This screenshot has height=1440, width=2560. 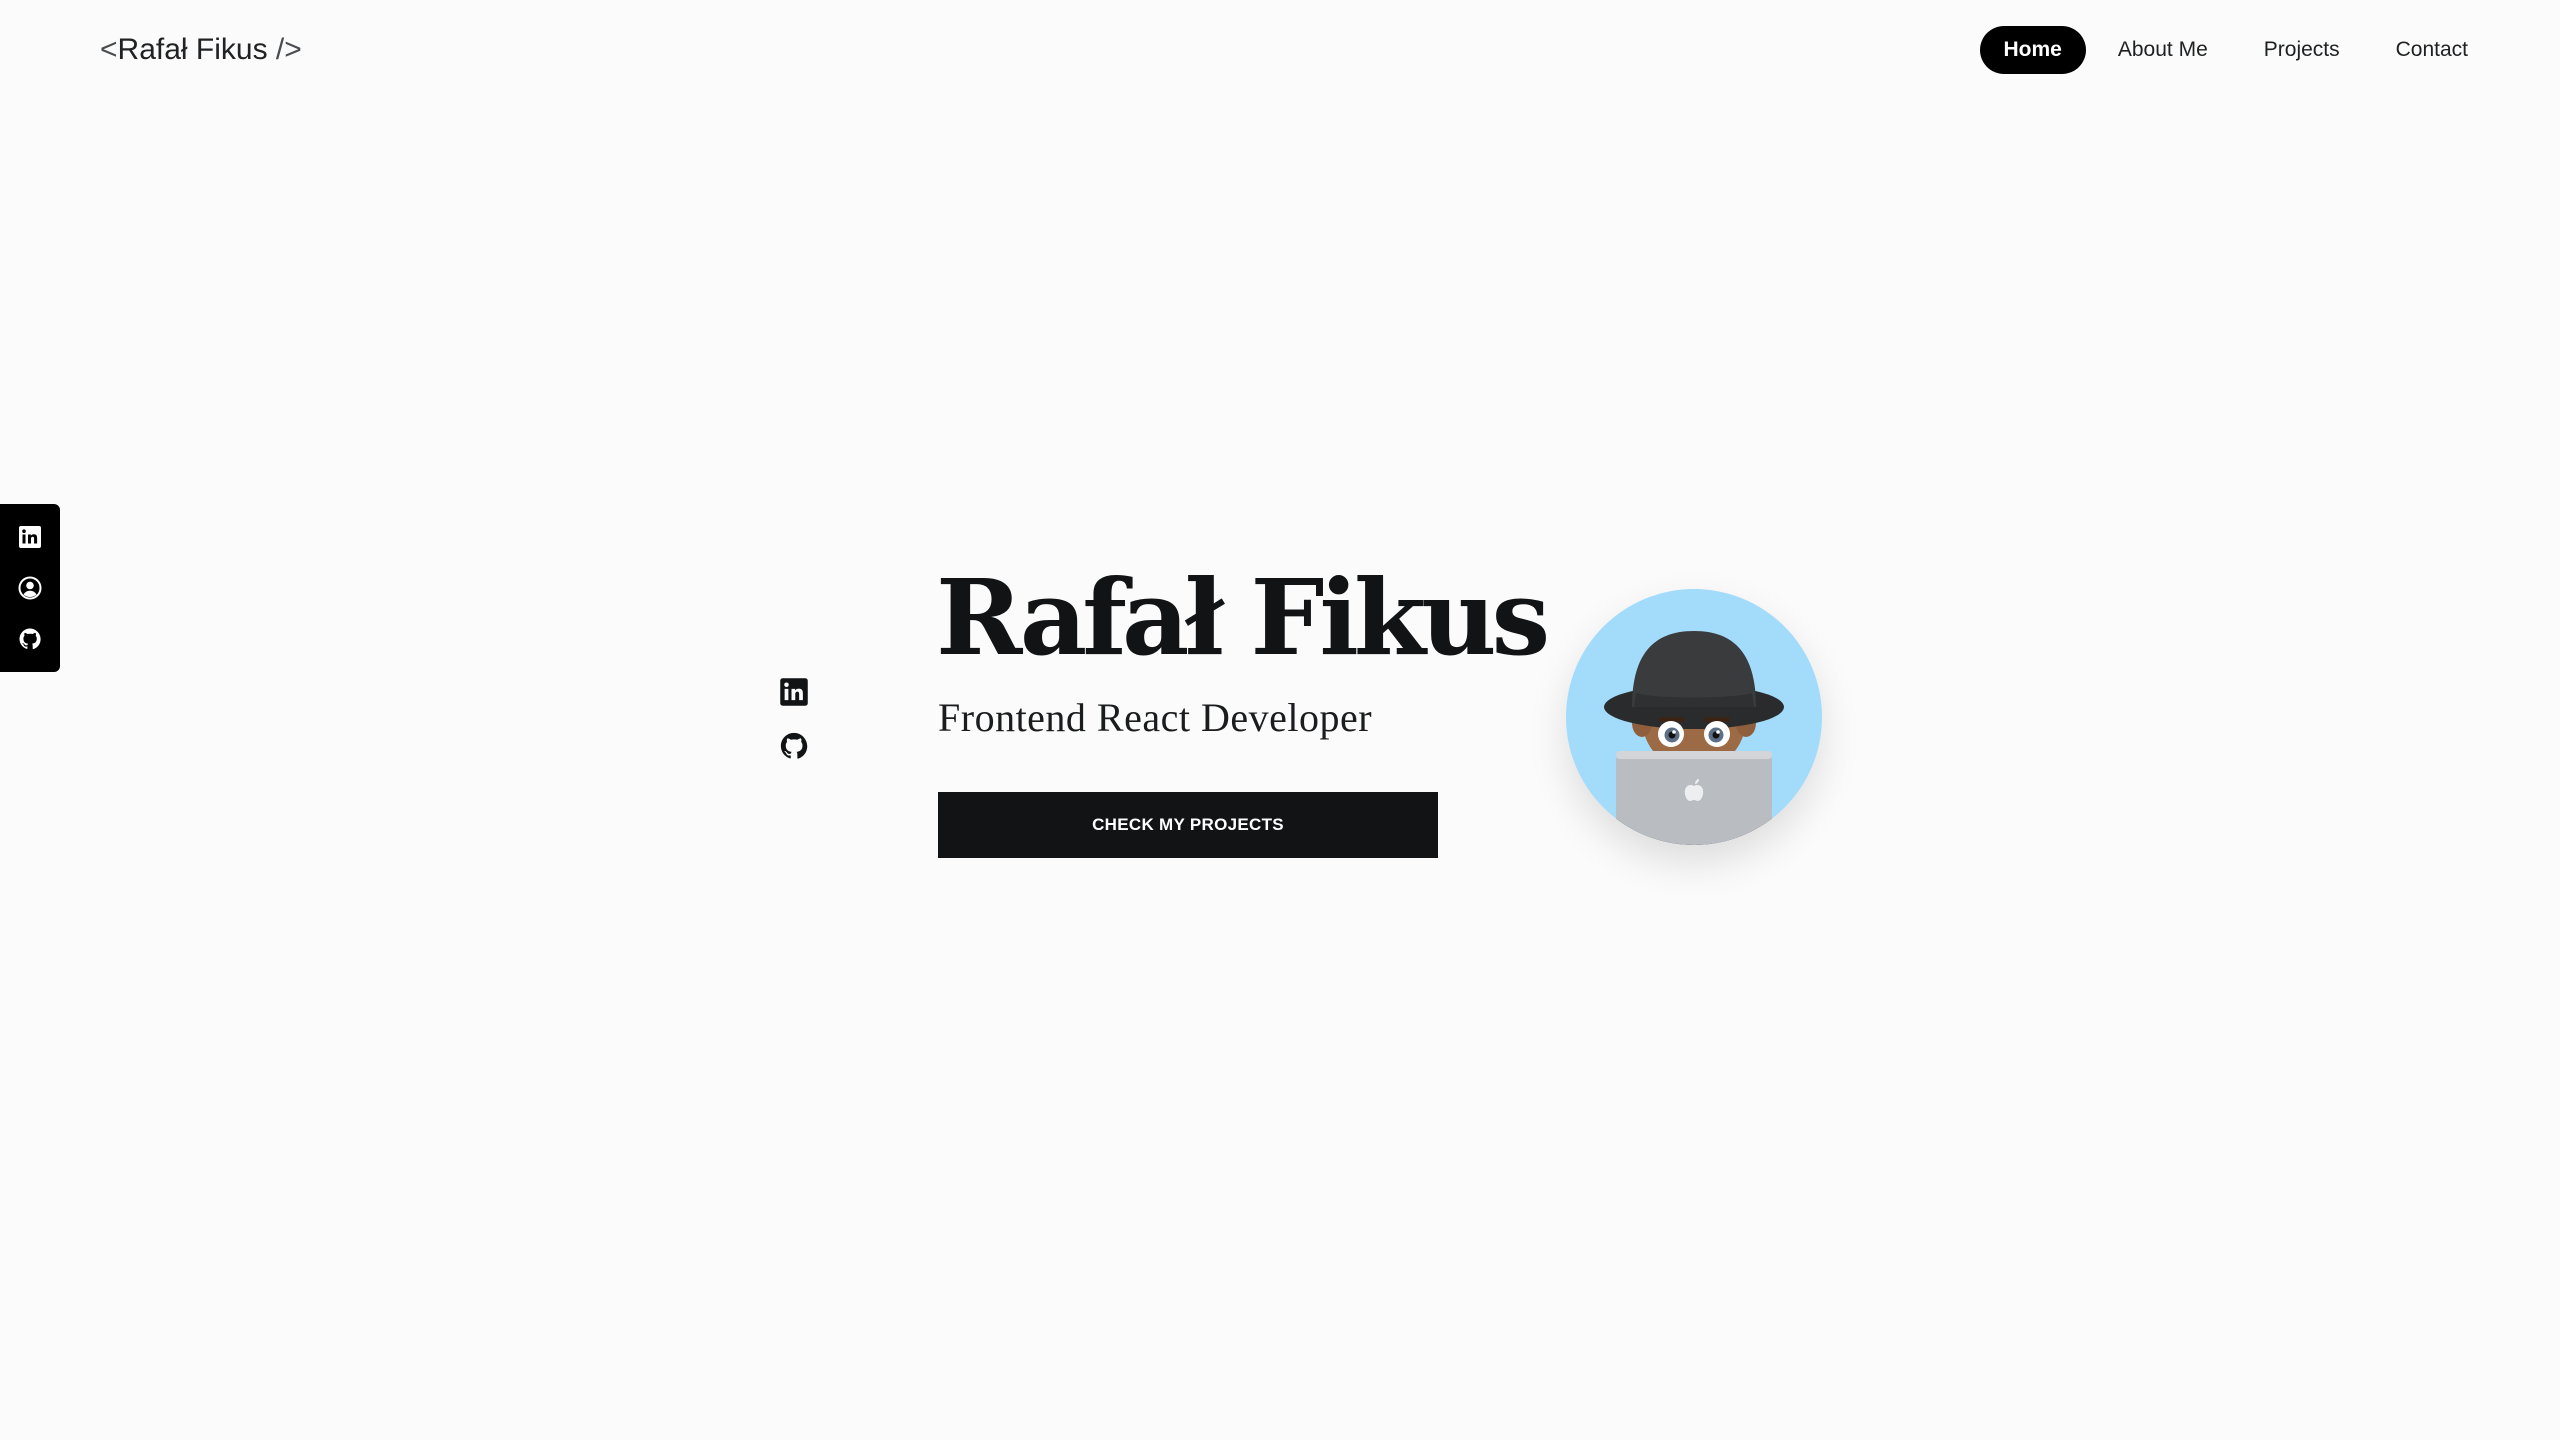 I want to click on nav-home: Home, so click(x=2032, y=50).